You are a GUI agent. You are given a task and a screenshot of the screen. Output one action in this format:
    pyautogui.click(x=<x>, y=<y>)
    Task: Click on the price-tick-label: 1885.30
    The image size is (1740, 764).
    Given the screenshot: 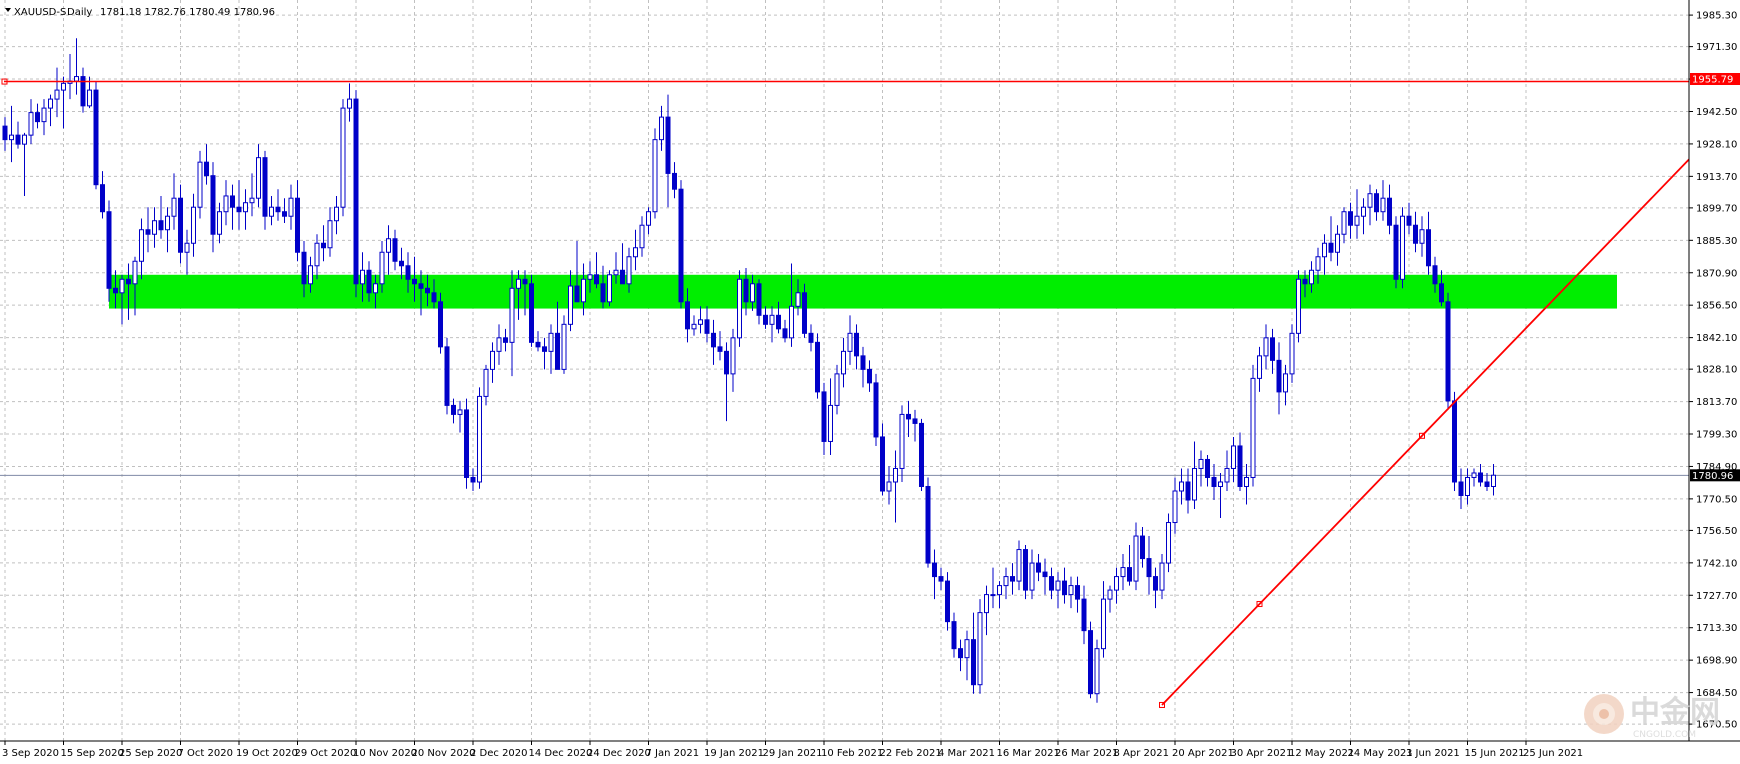 What is the action you would take?
    pyautogui.click(x=1716, y=241)
    